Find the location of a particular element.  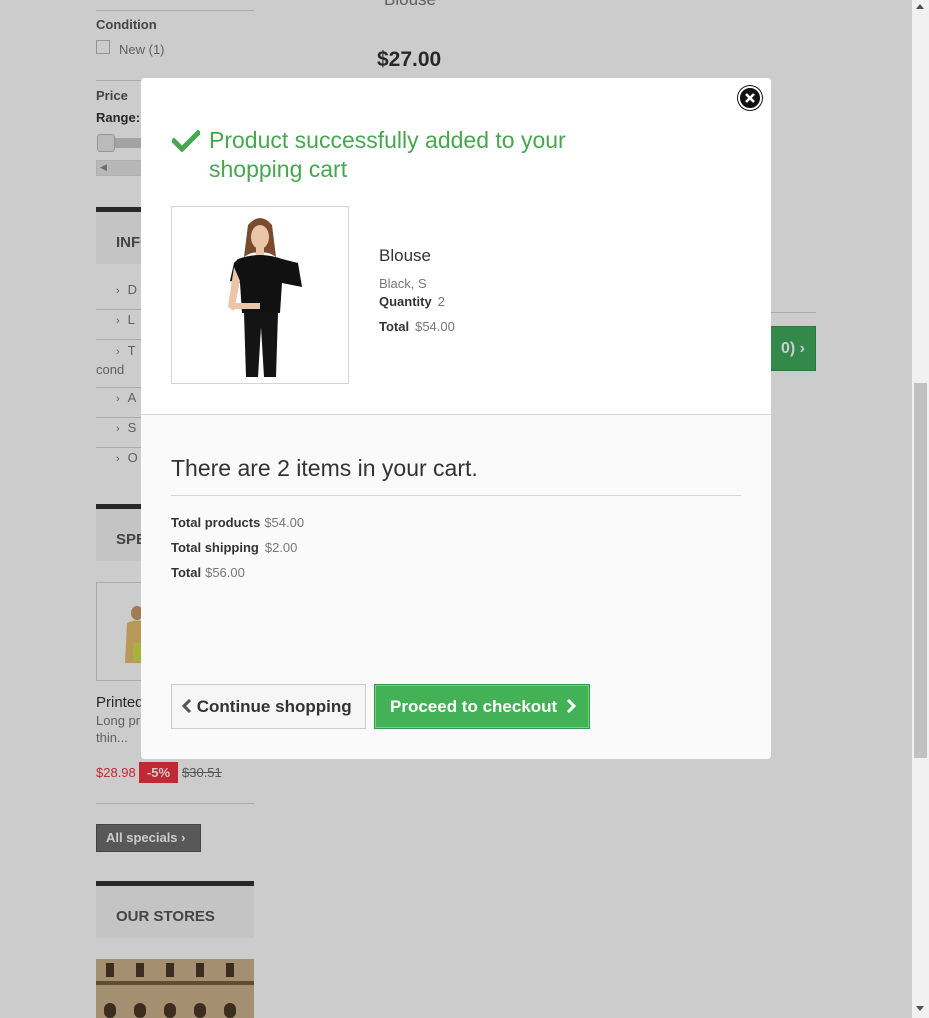

proceed-to-checkout-label: Proceed to checkout is located at coordinates (474, 706).